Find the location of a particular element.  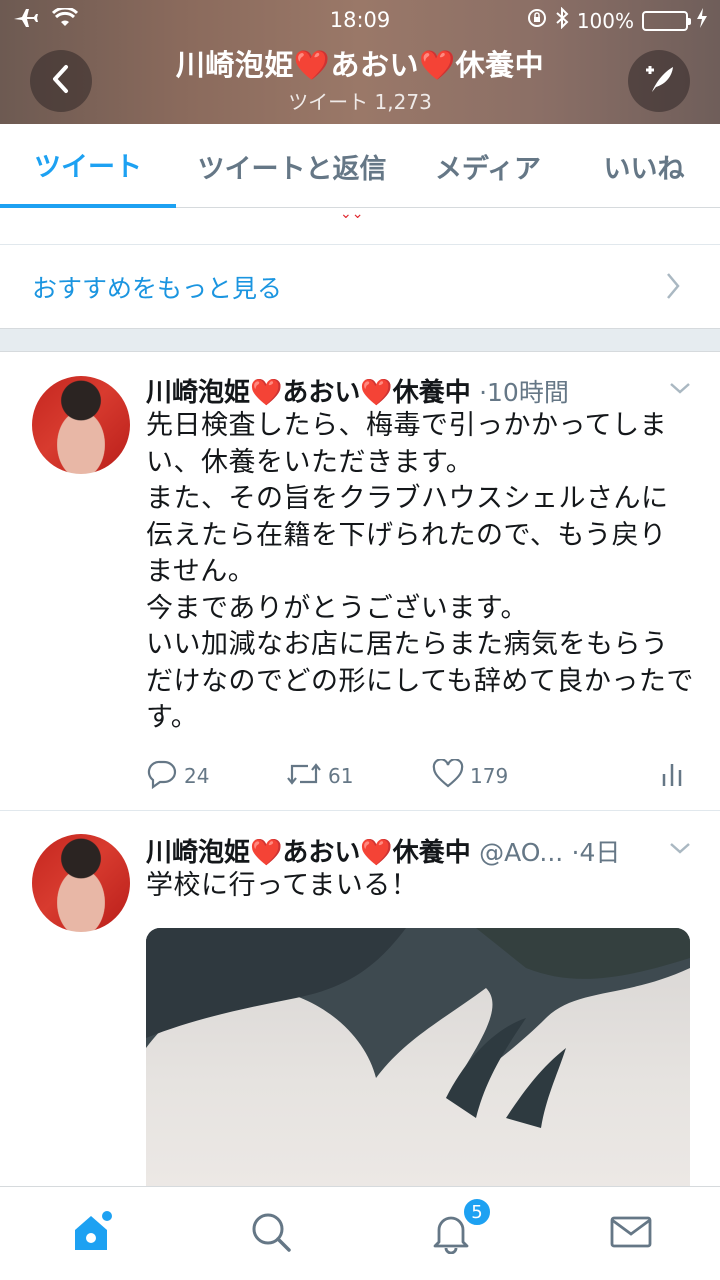

analytics-button is located at coordinates (672, 776).